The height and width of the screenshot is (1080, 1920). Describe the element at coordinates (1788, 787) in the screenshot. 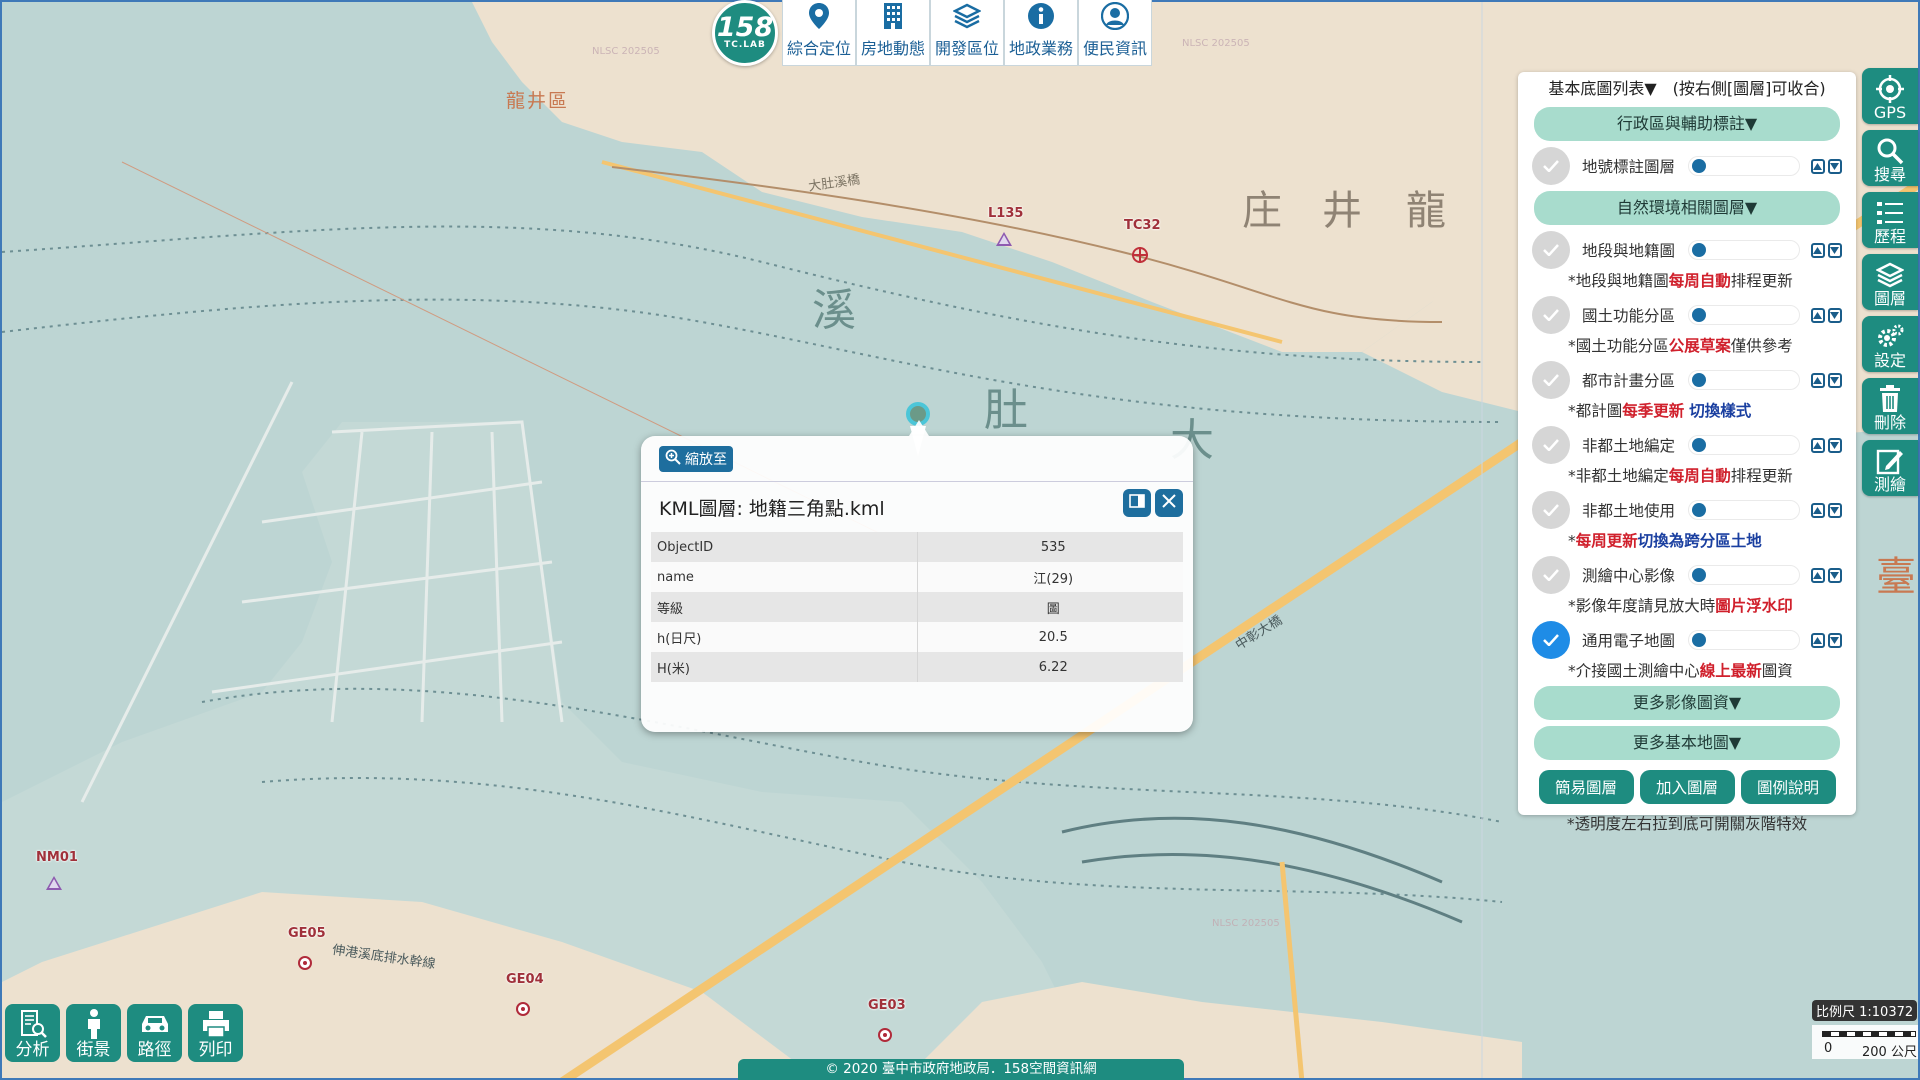

I see `legend-button: 圖例說明` at that location.